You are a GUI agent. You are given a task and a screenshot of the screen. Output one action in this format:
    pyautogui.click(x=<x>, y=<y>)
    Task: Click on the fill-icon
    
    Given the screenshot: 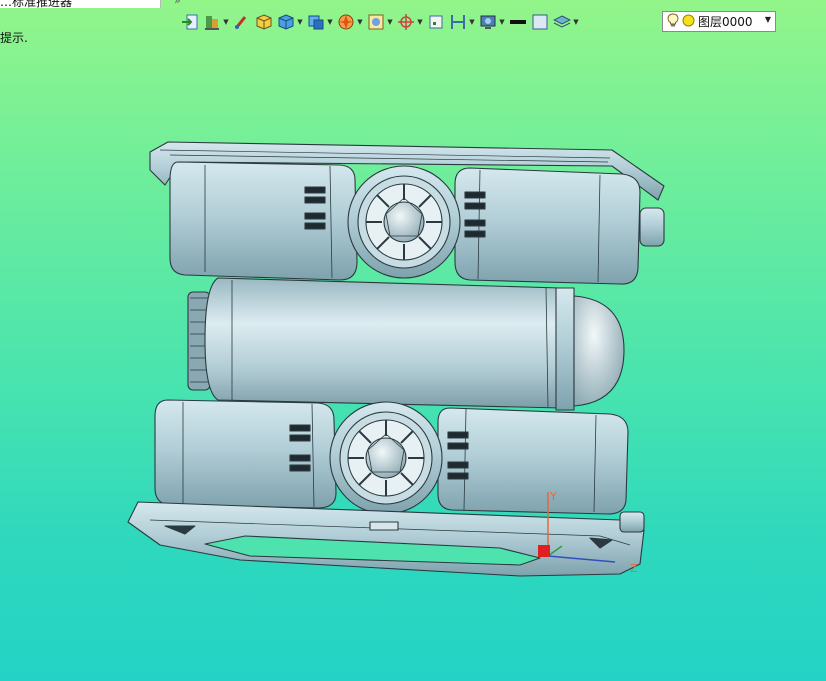 What is the action you would take?
    pyautogui.click(x=540, y=22)
    